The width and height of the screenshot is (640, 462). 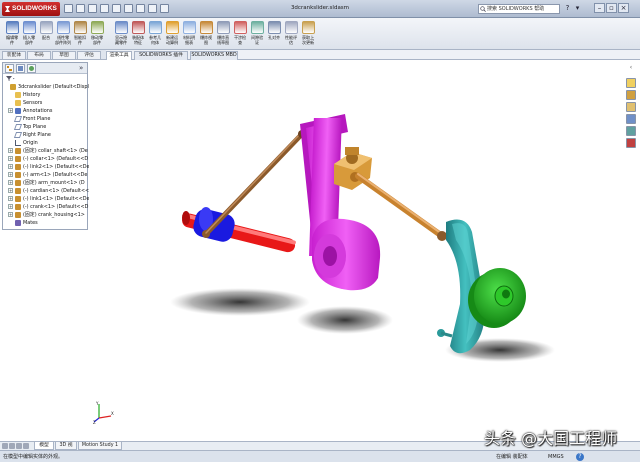 What do you see at coordinates (100, 446) in the screenshot?
I see `bottom-tab-3: Motion Study 1` at bounding box center [100, 446].